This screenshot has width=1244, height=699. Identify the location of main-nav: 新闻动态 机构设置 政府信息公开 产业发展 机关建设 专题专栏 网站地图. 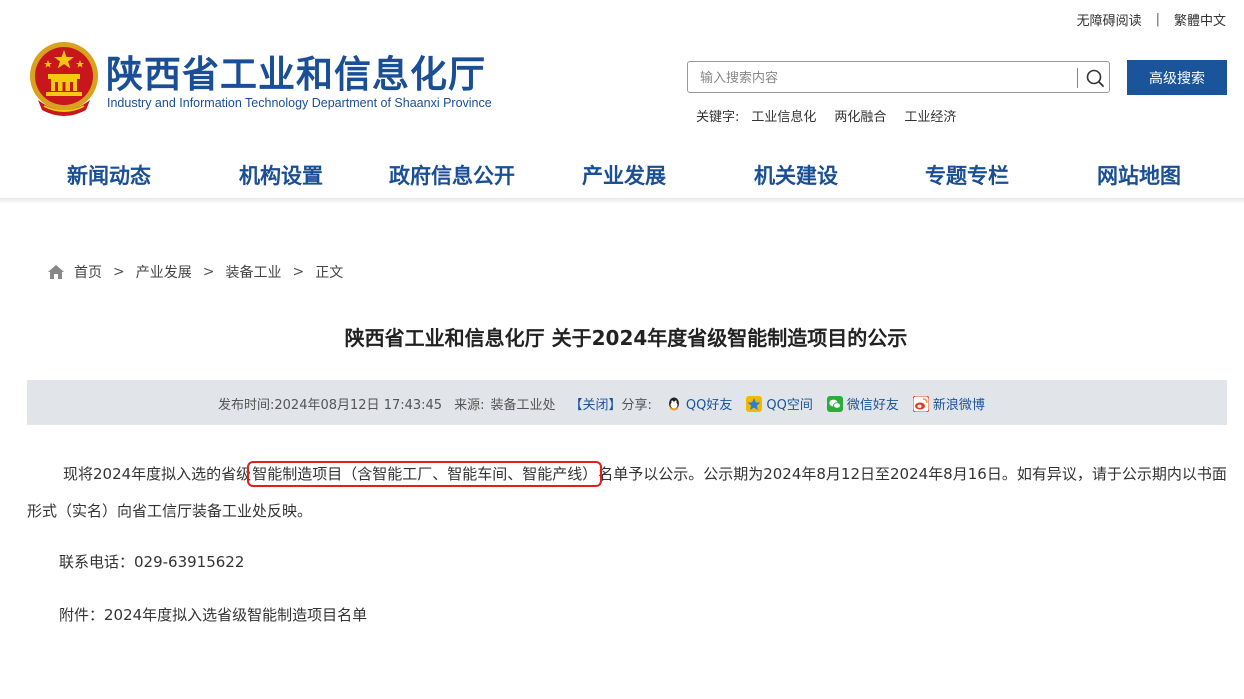
(622, 174).